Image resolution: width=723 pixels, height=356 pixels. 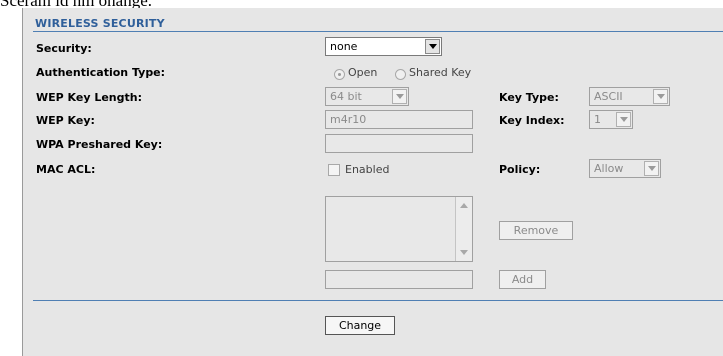 What do you see at coordinates (399, 229) in the screenshot?
I see `mac-acl-list` at bounding box center [399, 229].